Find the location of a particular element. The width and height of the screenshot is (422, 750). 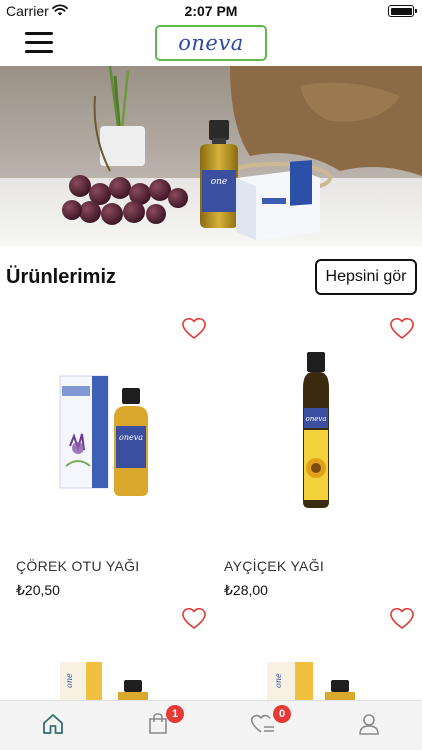

section-title: Ürünlerimiz is located at coordinates (61, 277).